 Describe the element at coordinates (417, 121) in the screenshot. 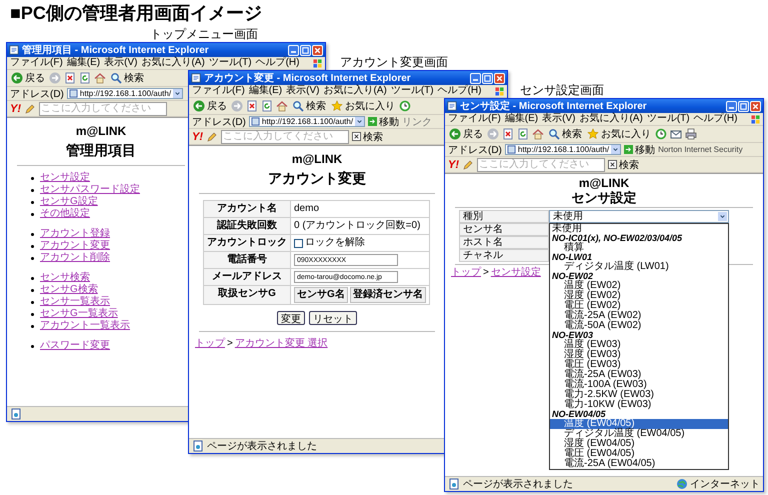

I see `links-label: リンク` at that location.